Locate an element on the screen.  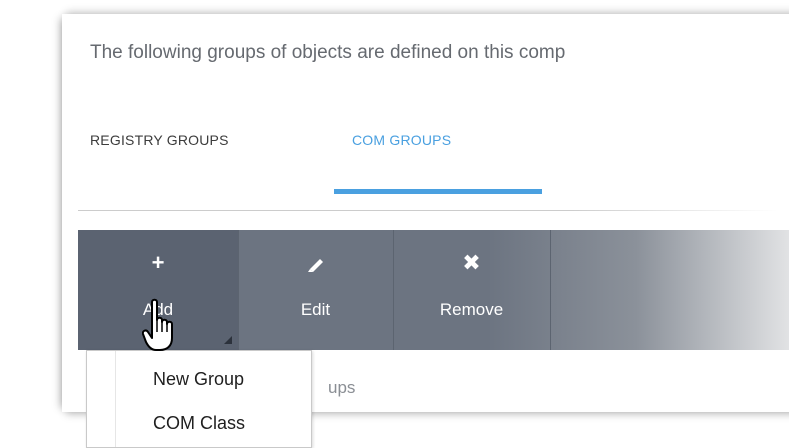
active-tab-indicator is located at coordinates (438, 191).